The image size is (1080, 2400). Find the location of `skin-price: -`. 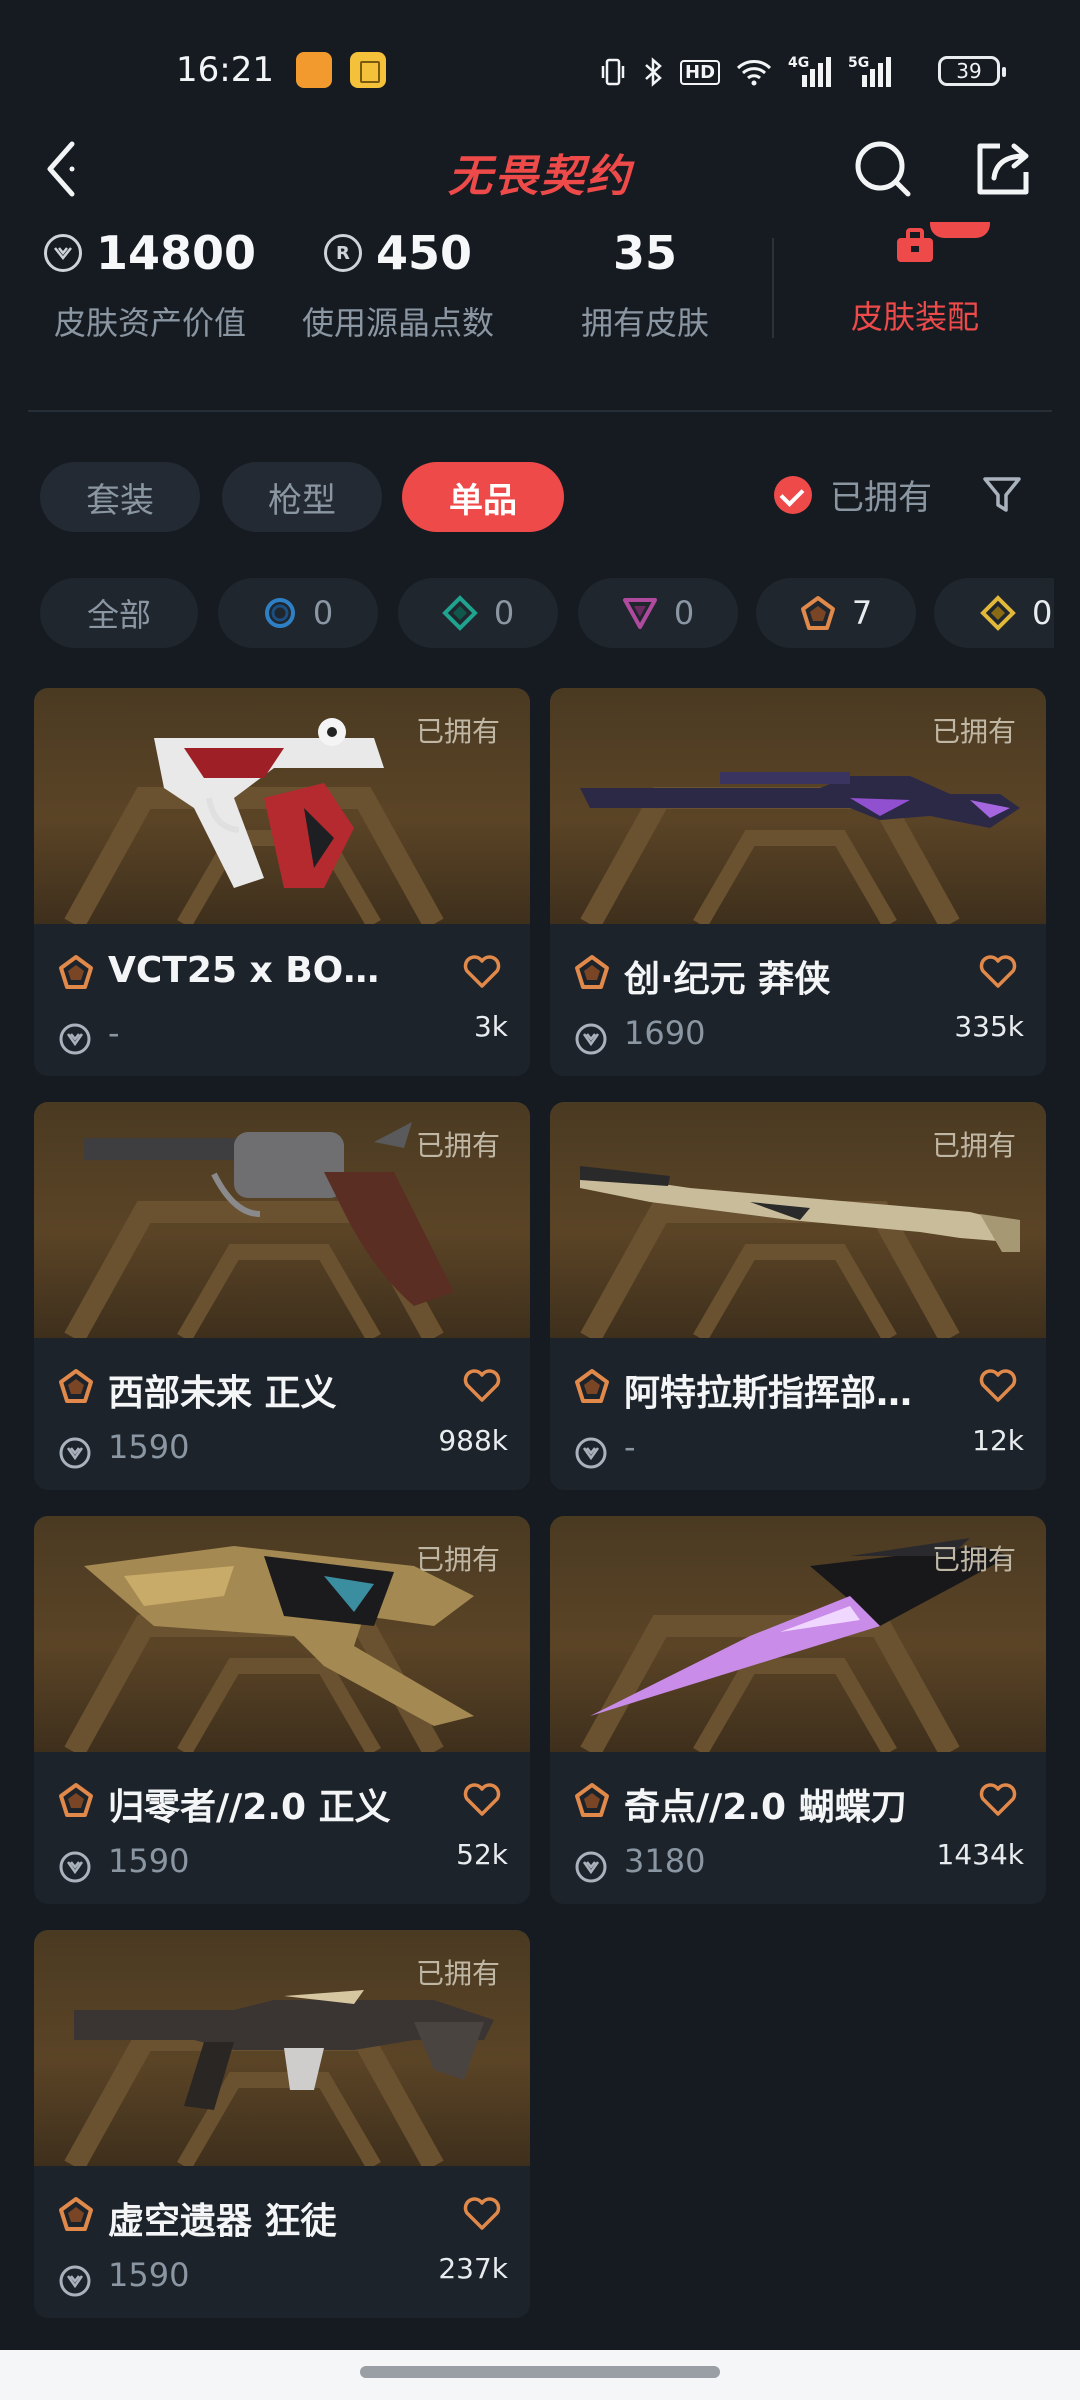

skin-price: - is located at coordinates (114, 1033).